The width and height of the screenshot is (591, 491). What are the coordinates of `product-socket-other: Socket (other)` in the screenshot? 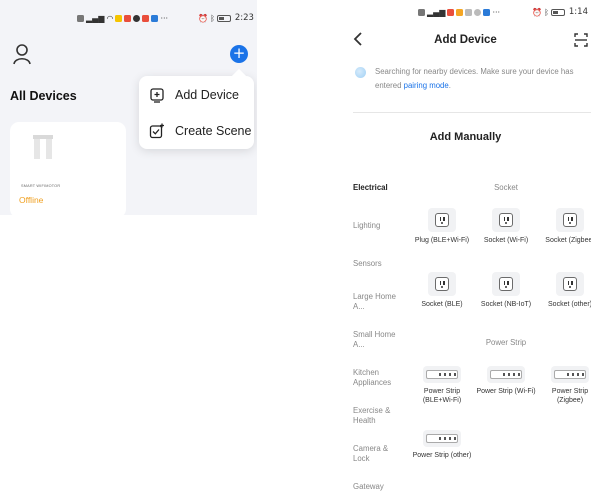 It's located at (565, 291).